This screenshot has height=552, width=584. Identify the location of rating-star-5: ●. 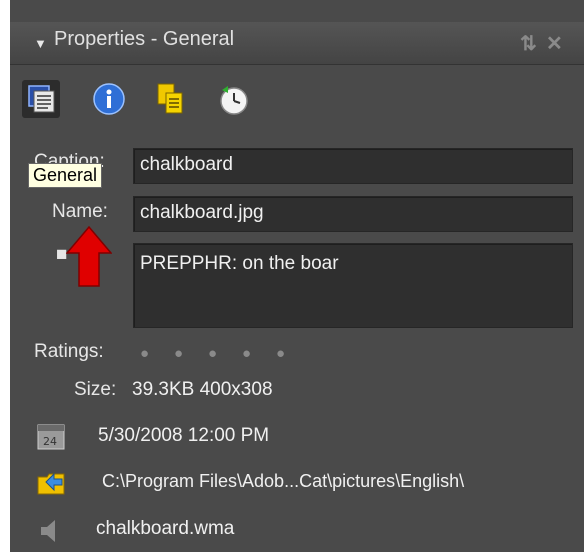
(280, 353).